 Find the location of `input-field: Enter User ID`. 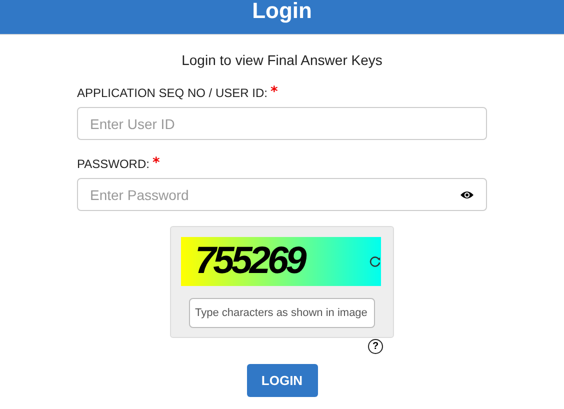

input-field: Enter User ID is located at coordinates (282, 123).